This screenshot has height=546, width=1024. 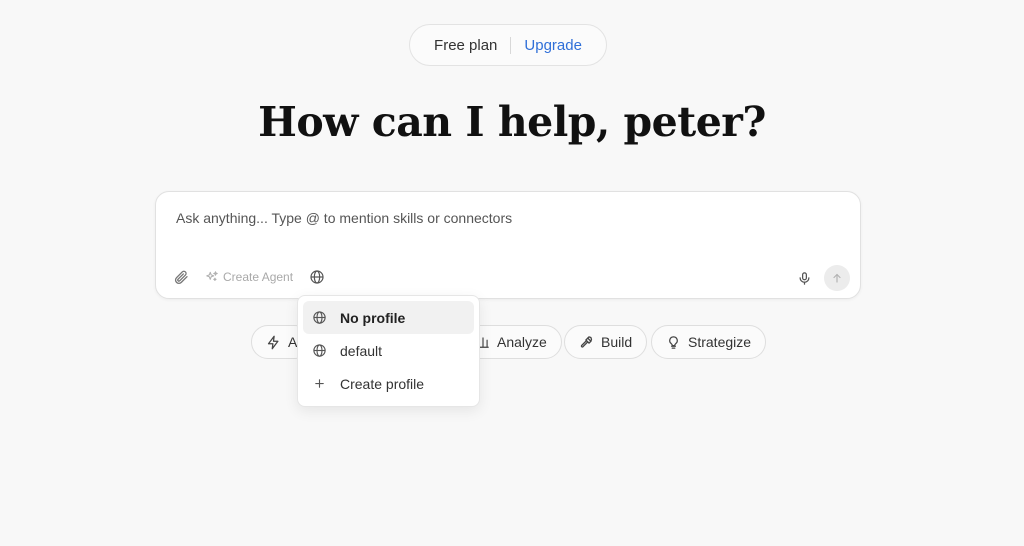 I want to click on chip-strategize: Strategize, so click(x=709, y=342).